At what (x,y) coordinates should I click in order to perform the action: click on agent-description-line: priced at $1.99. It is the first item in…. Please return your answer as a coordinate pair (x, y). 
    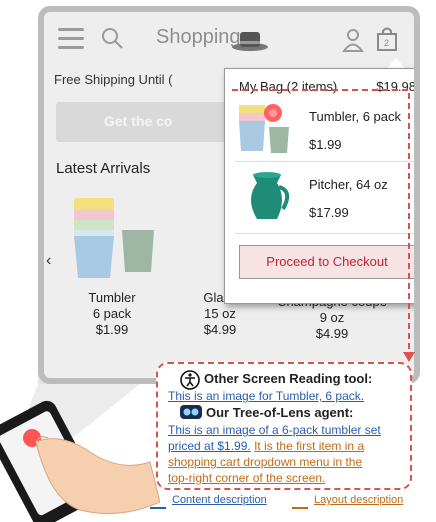
    Looking at the image, I should click on (266, 446).